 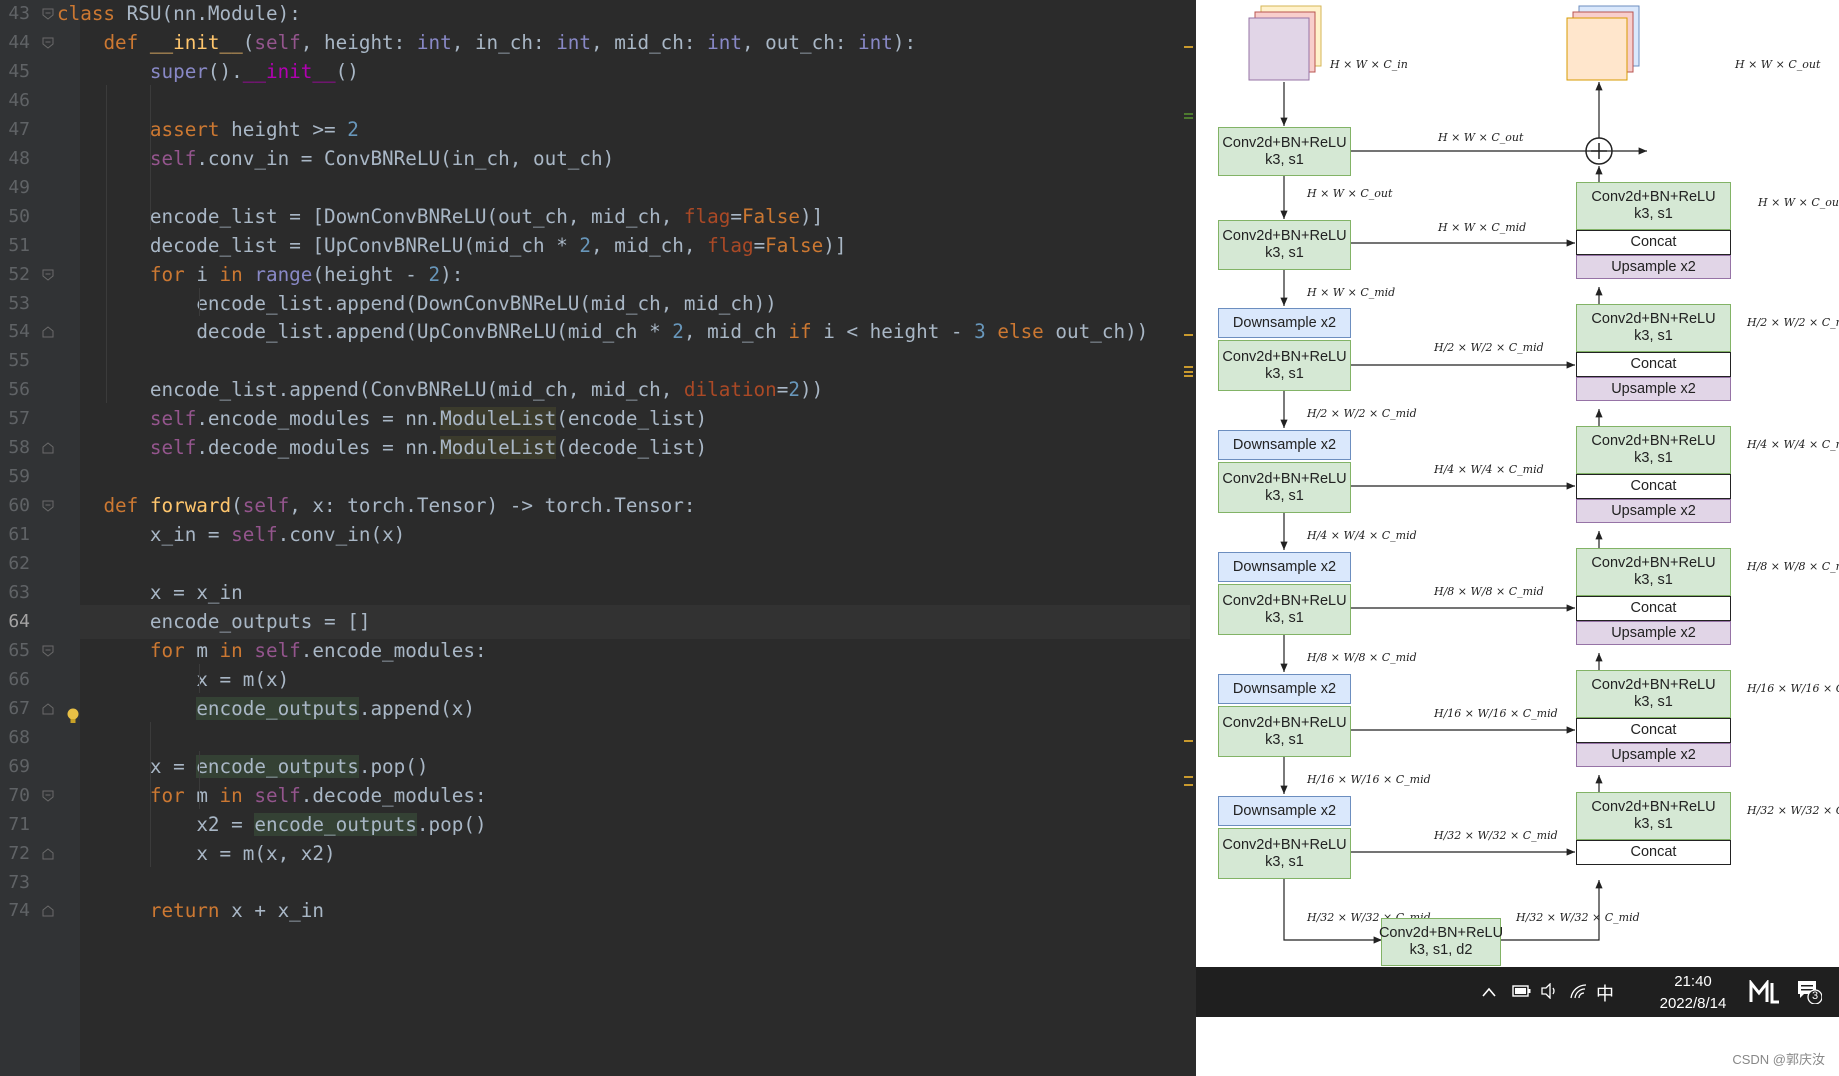 What do you see at coordinates (1603, 43) in the screenshot?
I see `output-tensor-icon` at bounding box center [1603, 43].